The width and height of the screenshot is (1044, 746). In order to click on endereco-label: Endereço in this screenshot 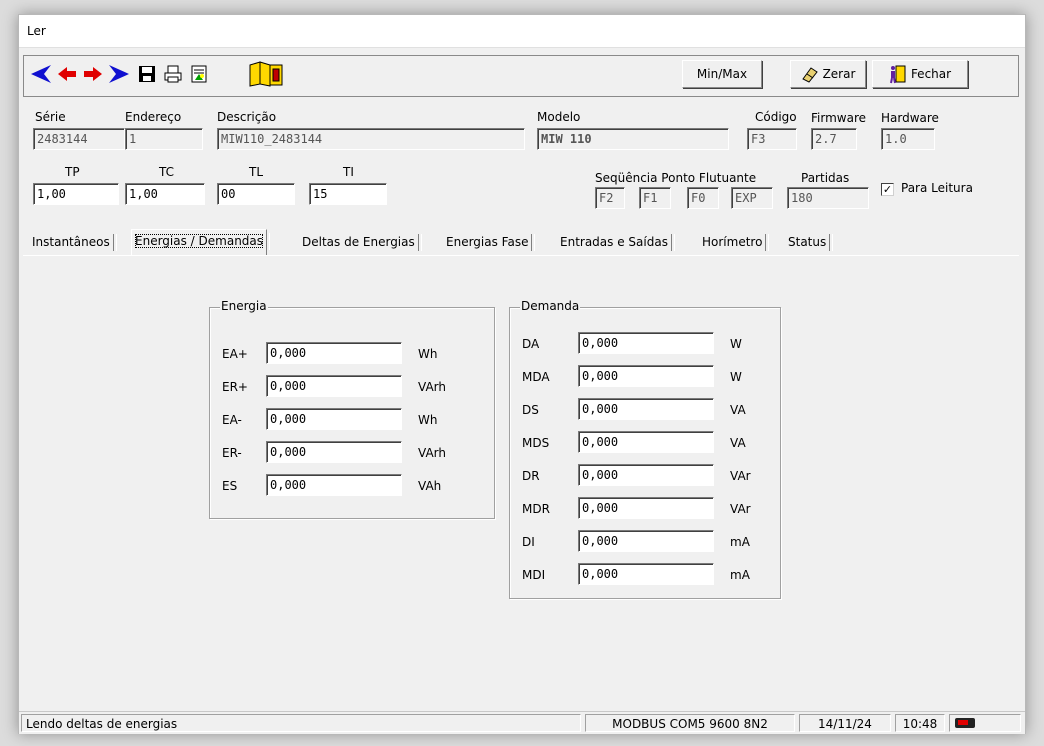, I will do `click(153, 117)`.